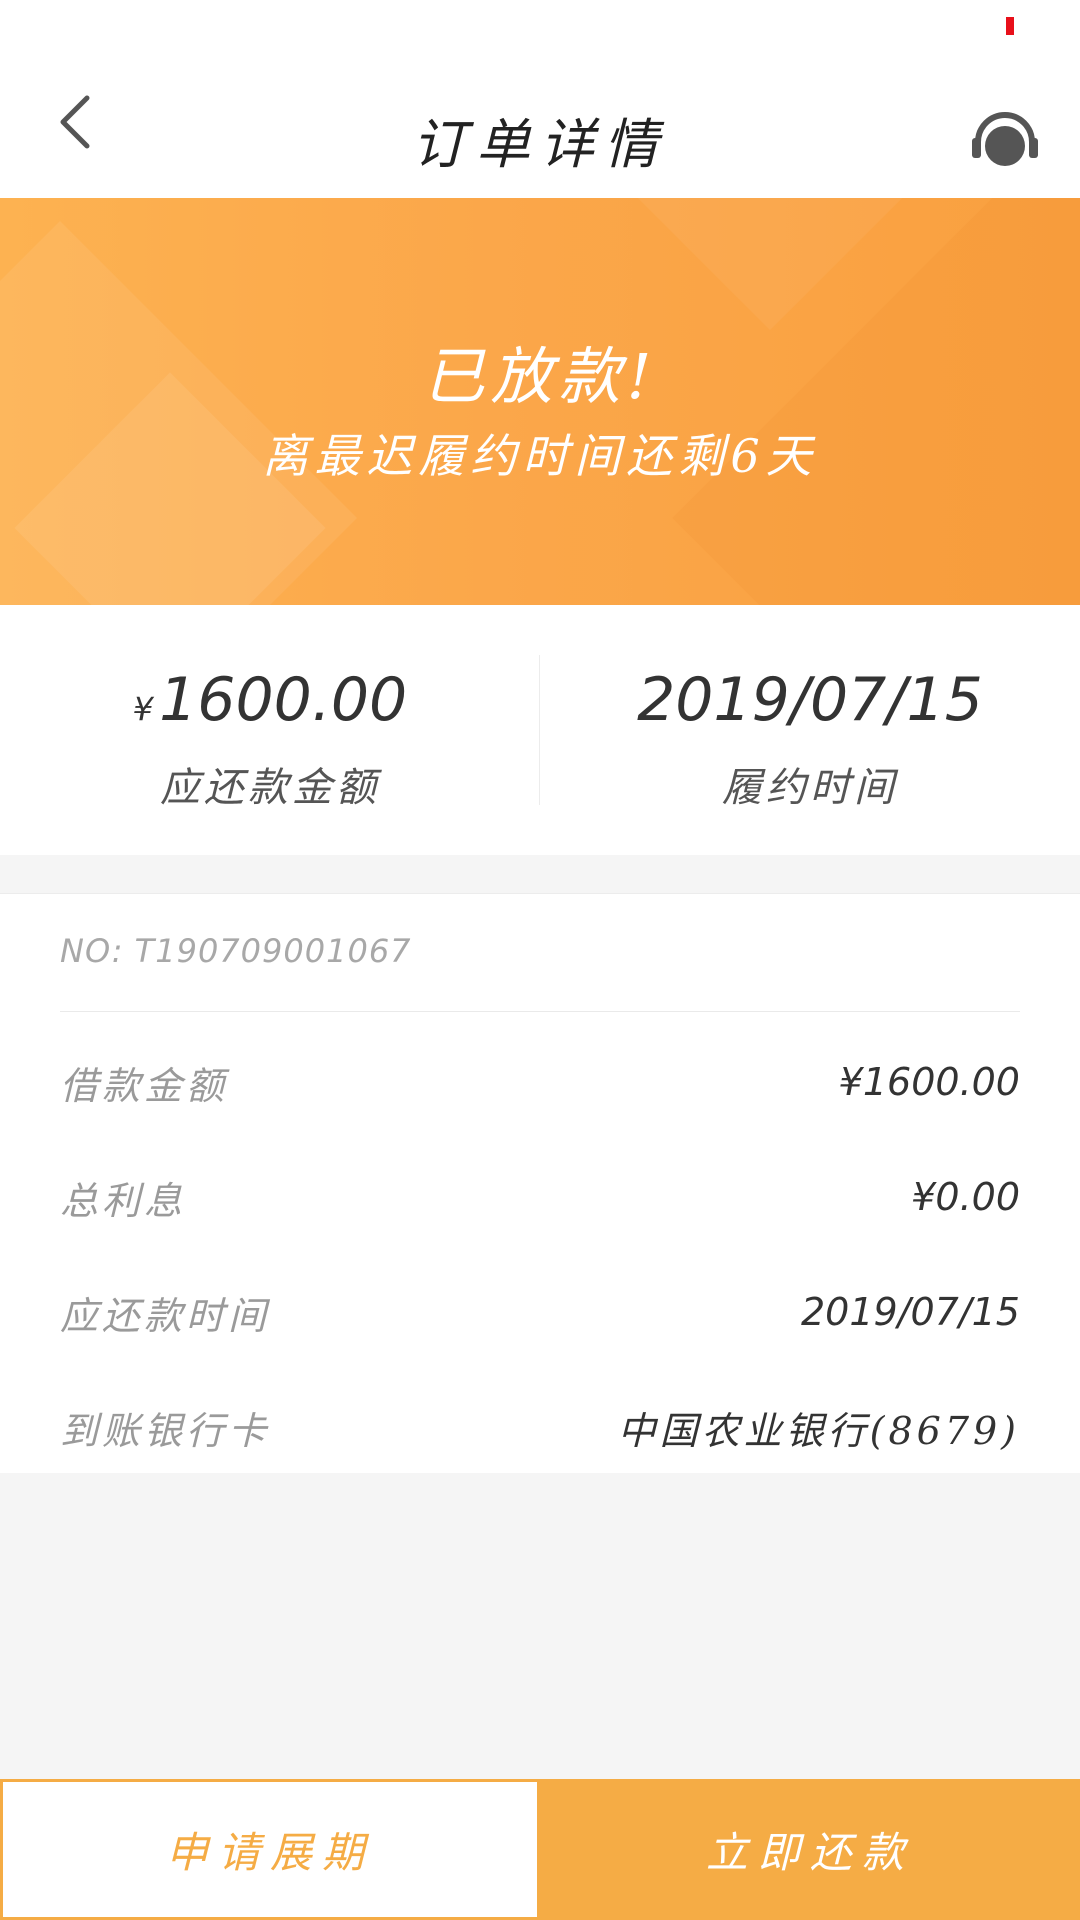 This screenshot has width=1080, height=1920. I want to click on repay-now-button: 立即还款, so click(810, 1849).